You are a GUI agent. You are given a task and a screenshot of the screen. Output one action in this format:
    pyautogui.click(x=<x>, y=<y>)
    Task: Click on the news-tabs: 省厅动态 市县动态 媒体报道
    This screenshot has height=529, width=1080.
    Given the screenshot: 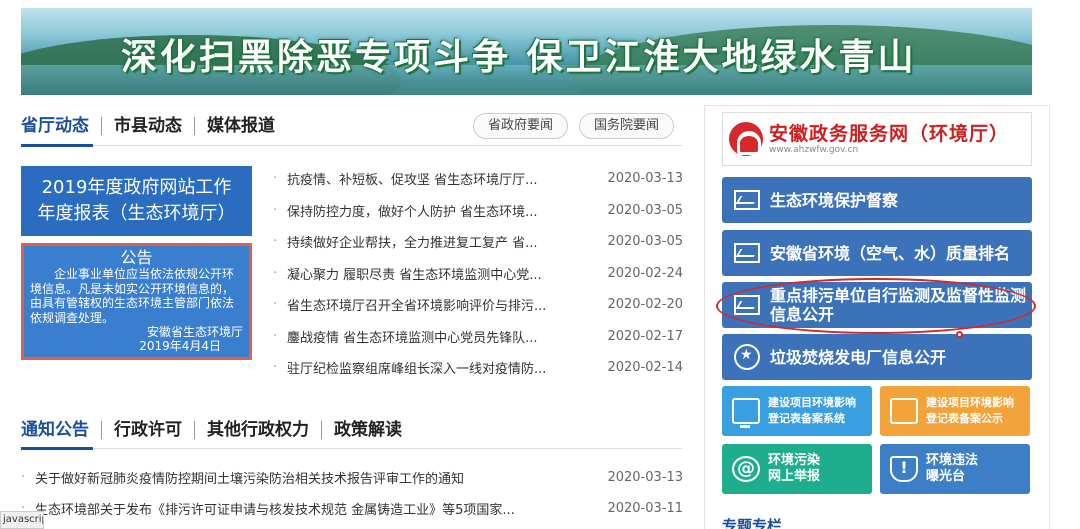 What is the action you would take?
    pyautogui.click(x=154, y=126)
    